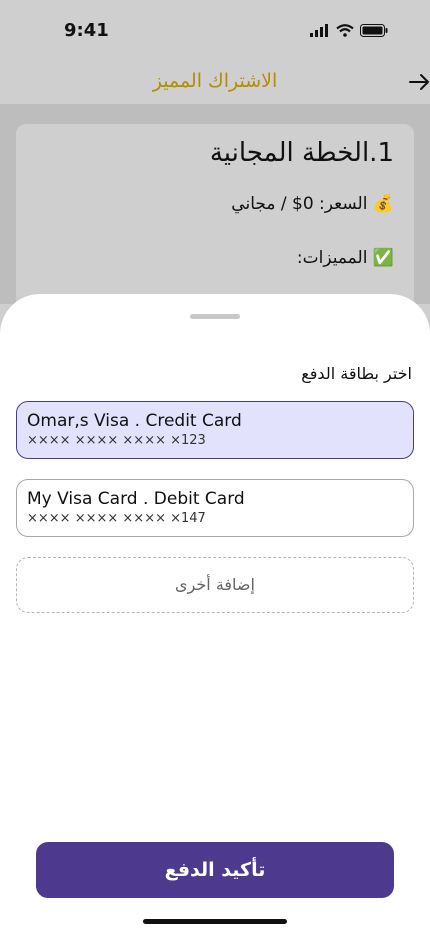  I want to click on signal-icon, so click(319, 30).